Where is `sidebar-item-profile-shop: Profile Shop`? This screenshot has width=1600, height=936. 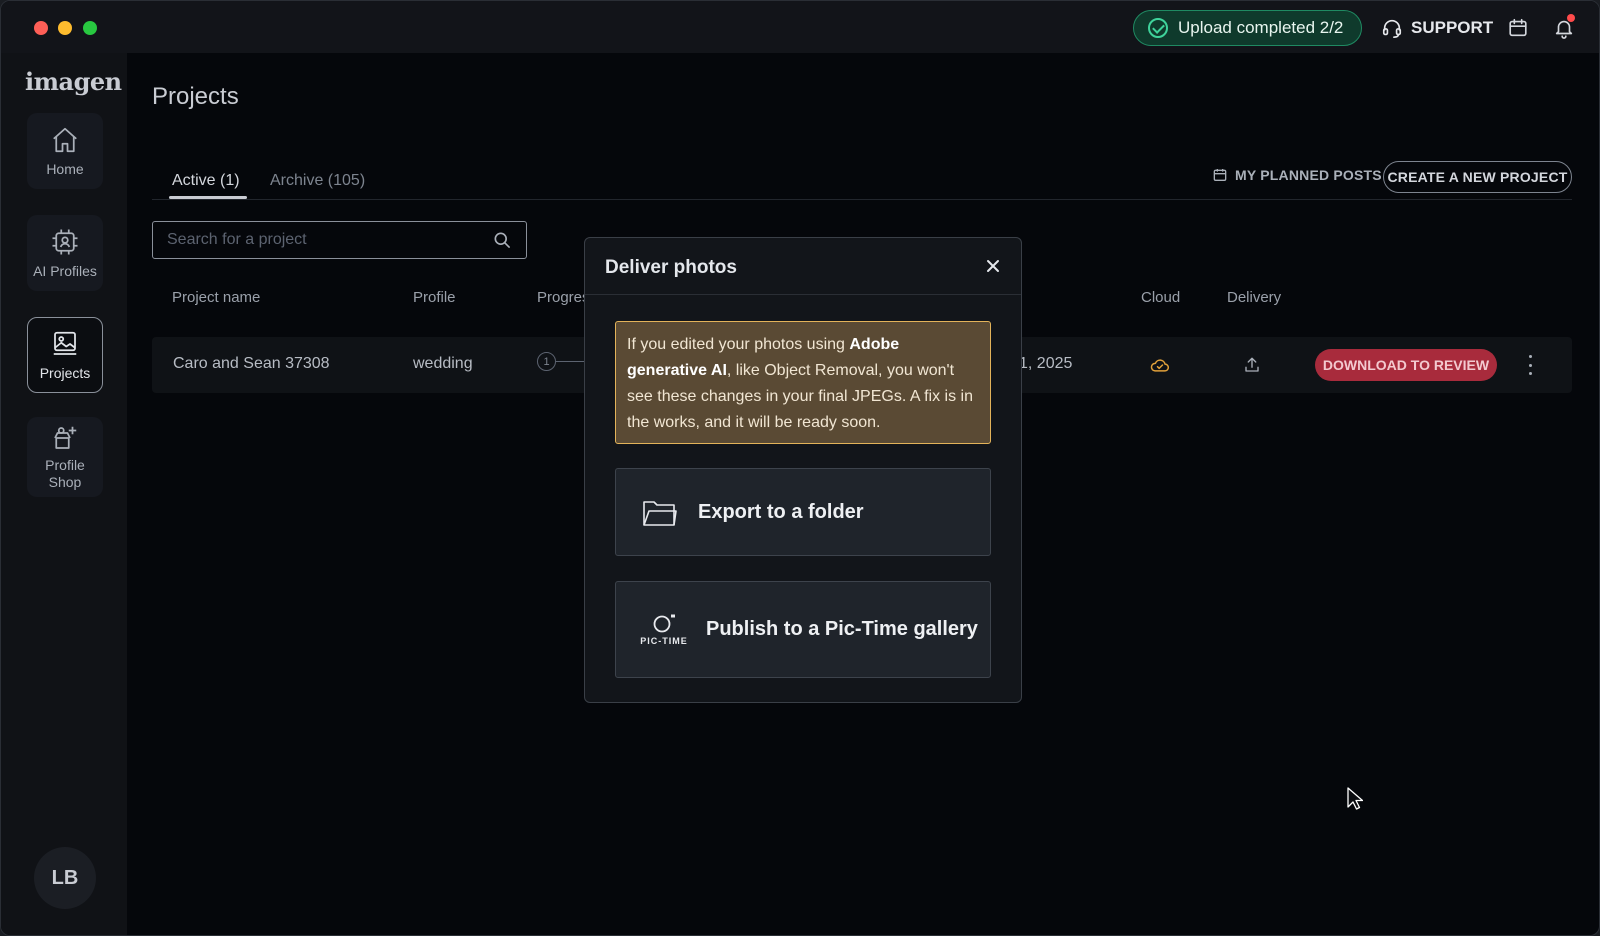 sidebar-item-profile-shop: Profile Shop is located at coordinates (65, 457).